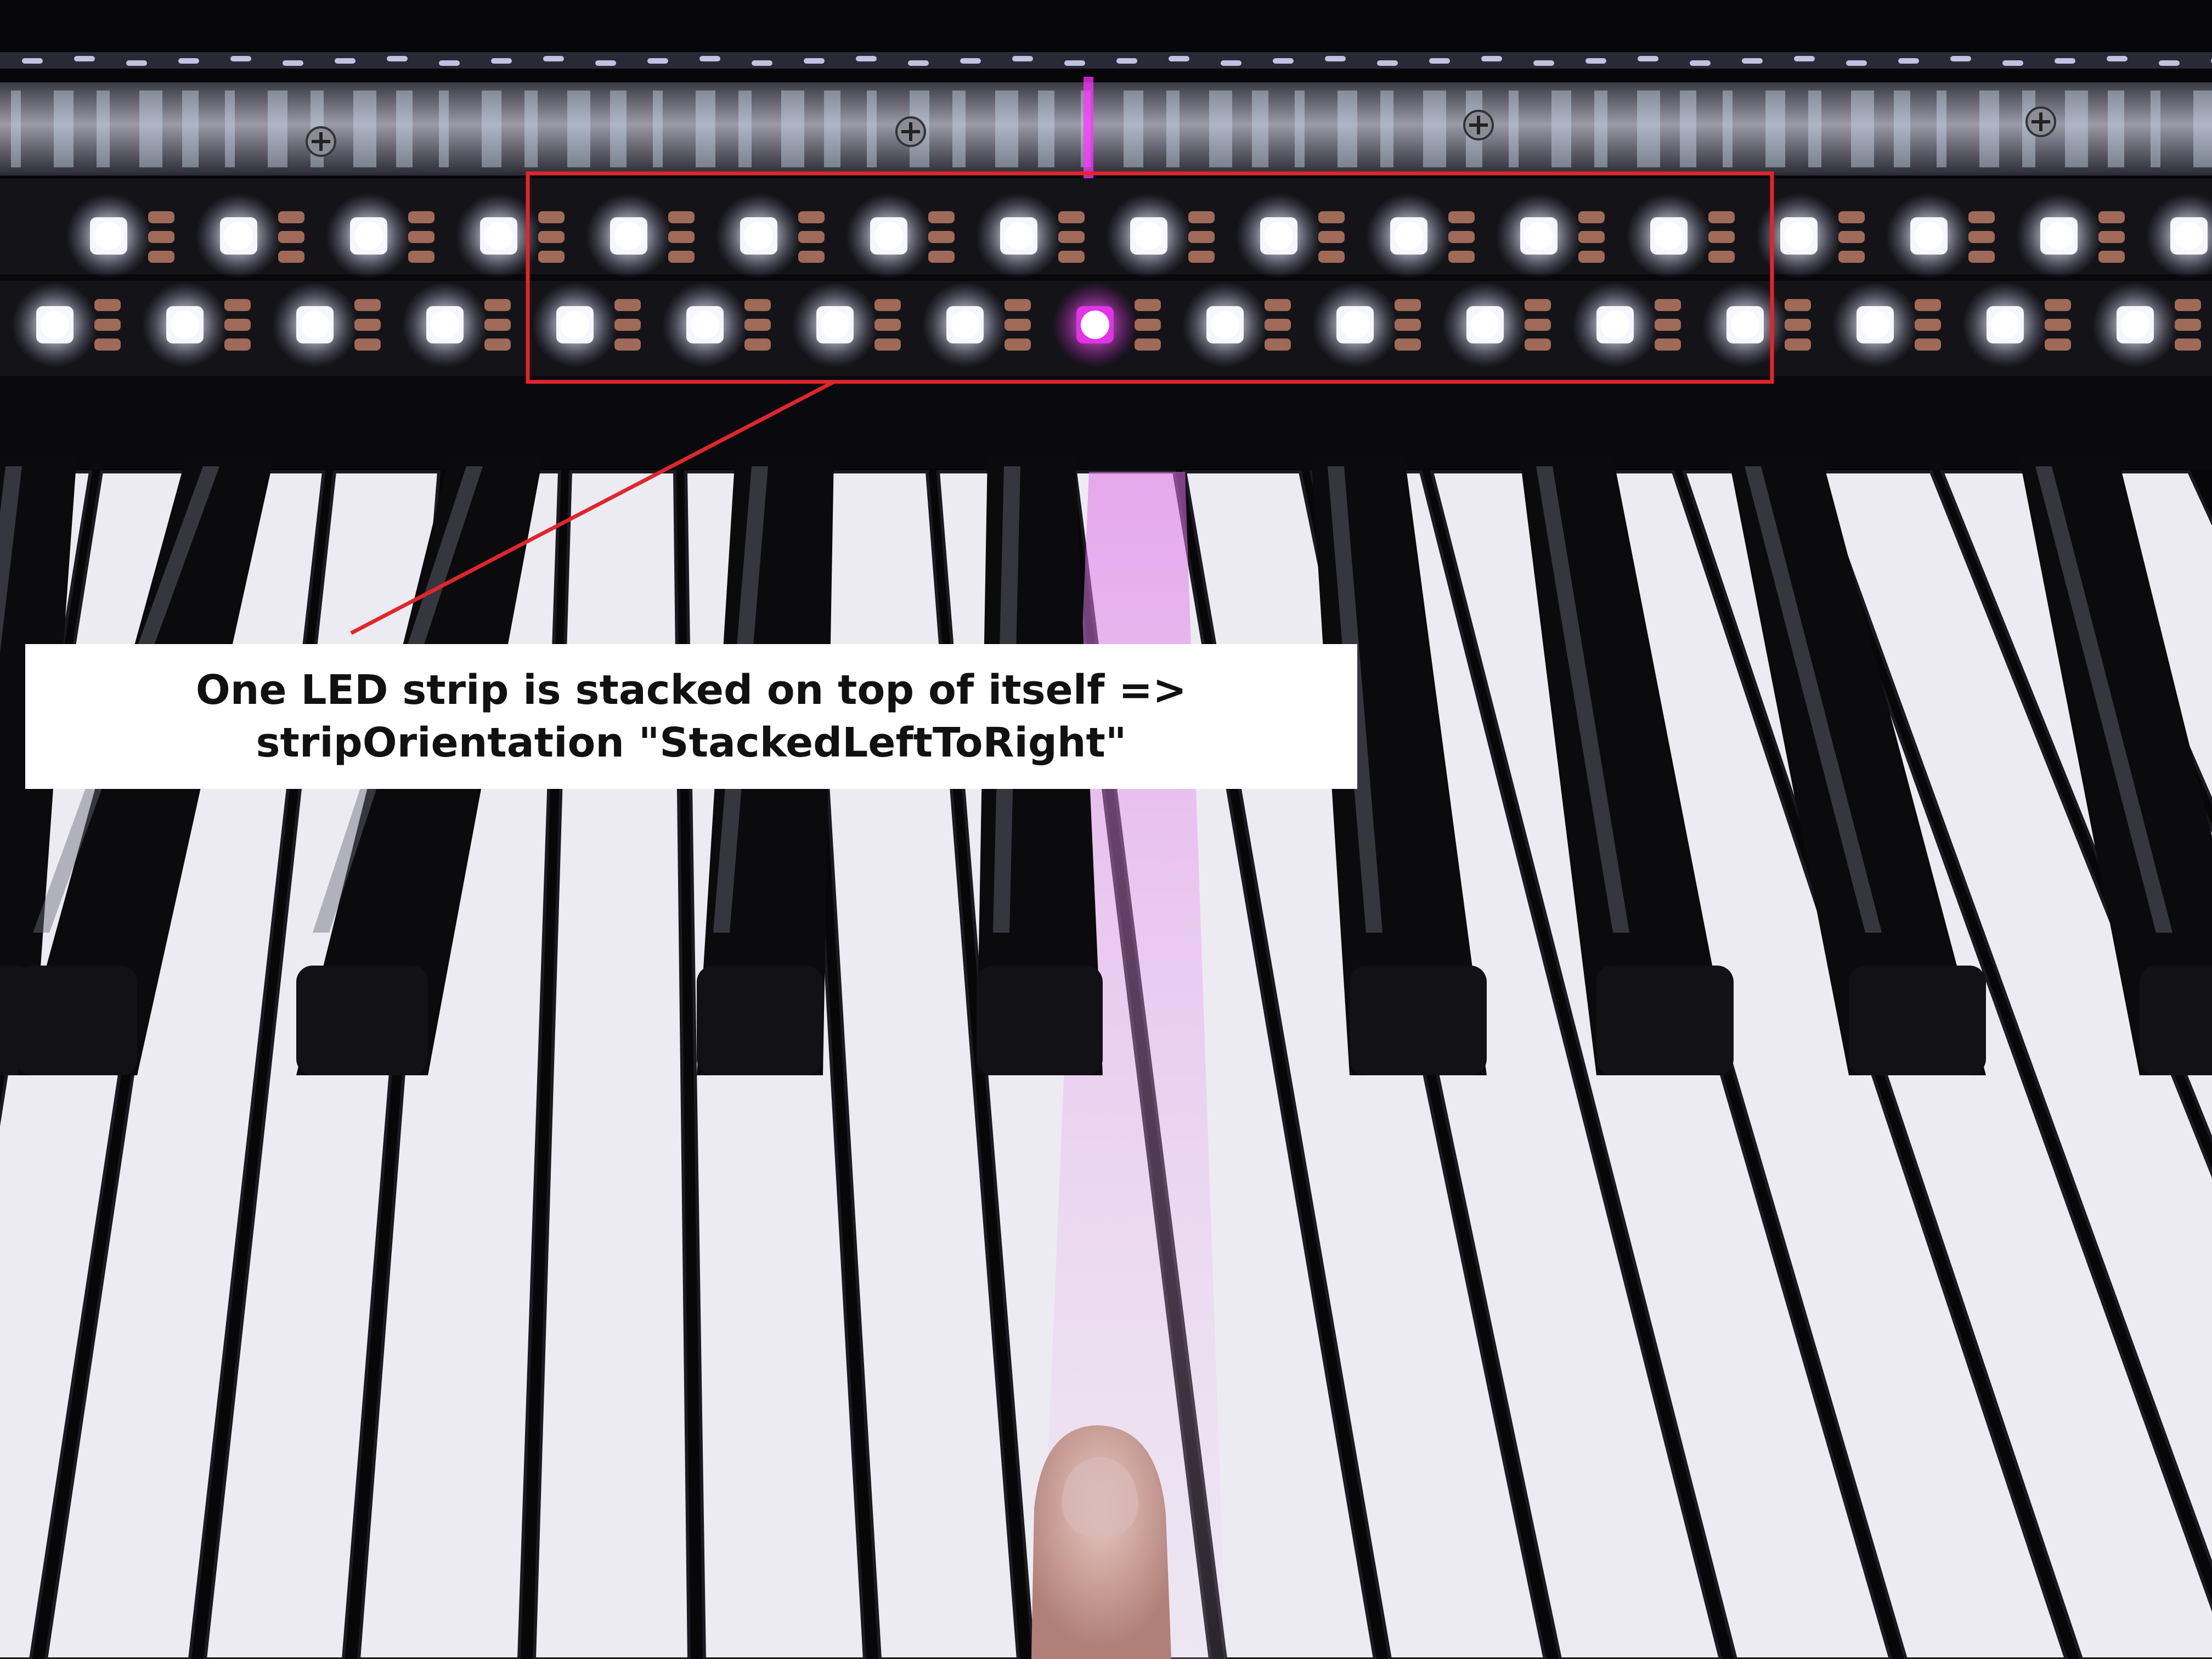 The image size is (2212, 1659). What do you see at coordinates (691, 742) in the screenshot?
I see `annotation-line-2: stripOrientation "StackedLeftToRight"` at bounding box center [691, 742].